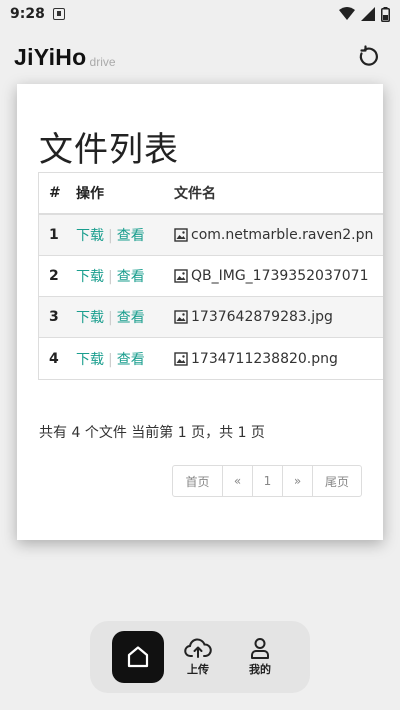 Image resolution: width=400 pixels, height=710 pixels. Describe the element at coordinates (255, 433) in the screenshot. I see `summary-suffix: 页` at that location.